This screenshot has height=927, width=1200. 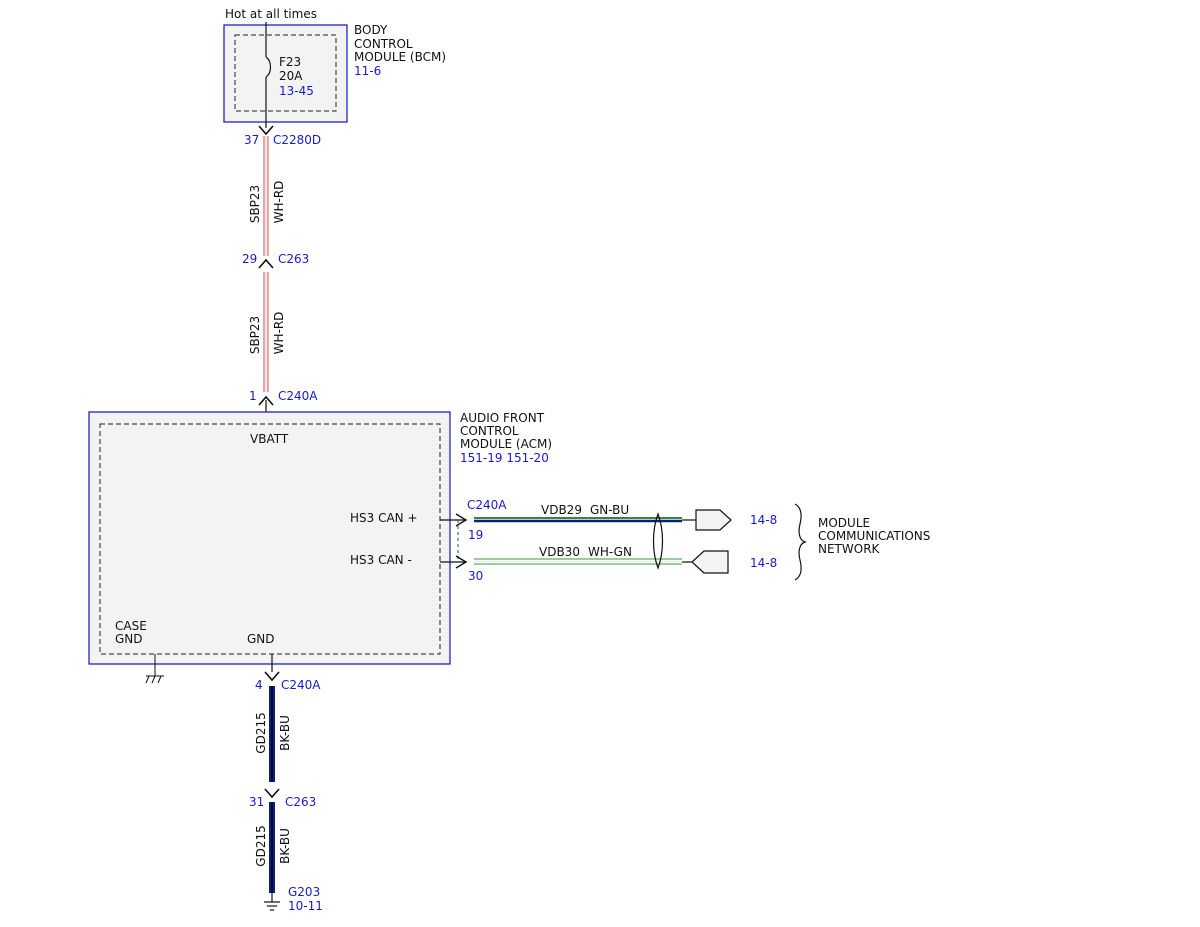 I want to click on network-line-3: NETWORK, so click(x=849, y=549).